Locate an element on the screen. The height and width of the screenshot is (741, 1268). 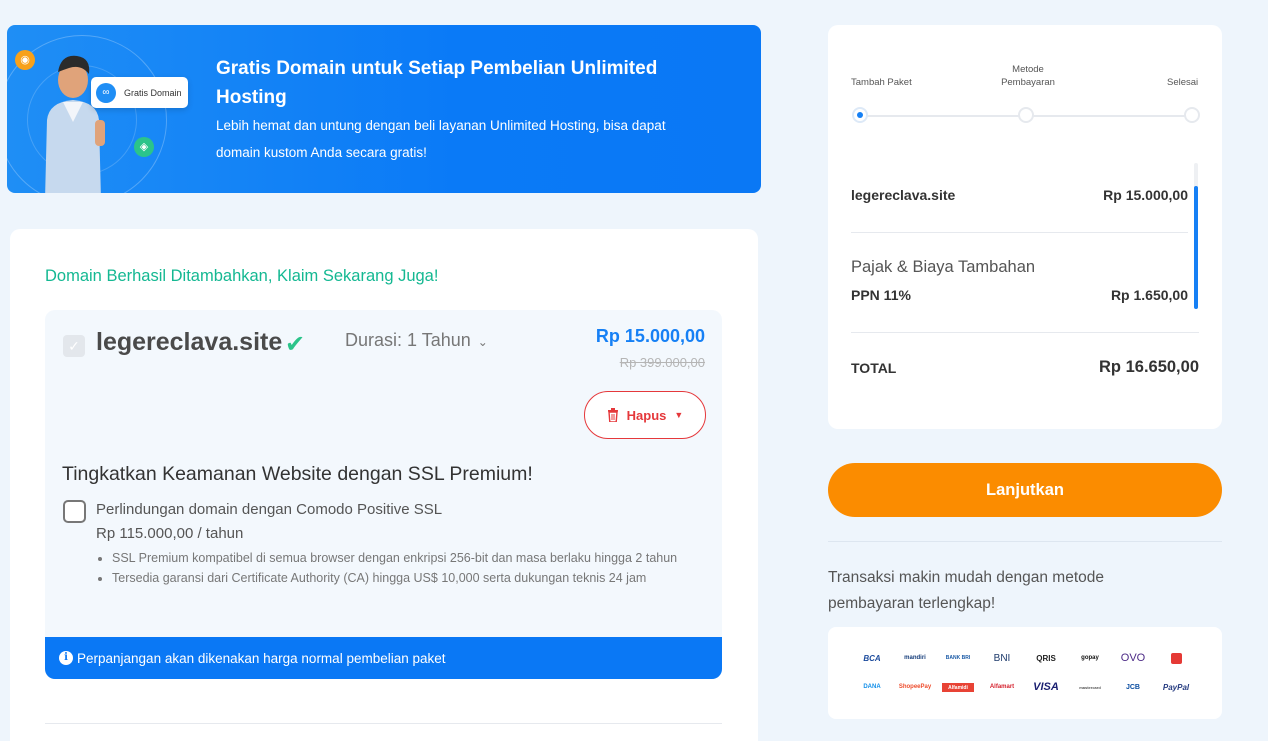
duration-dropdown: Durasi: 1 Tahun ⌄ is located at coordinates (416, 340).